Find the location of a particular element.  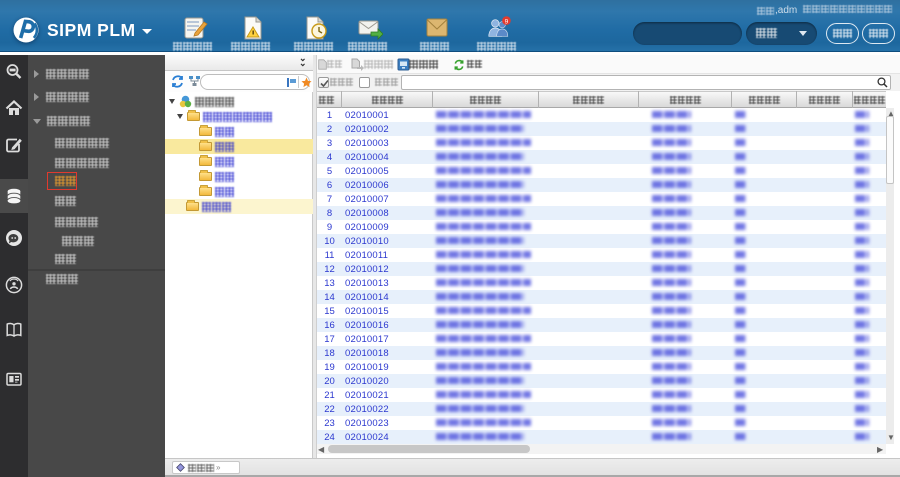

svg-text: 9 is located at coordinates (507, 21).